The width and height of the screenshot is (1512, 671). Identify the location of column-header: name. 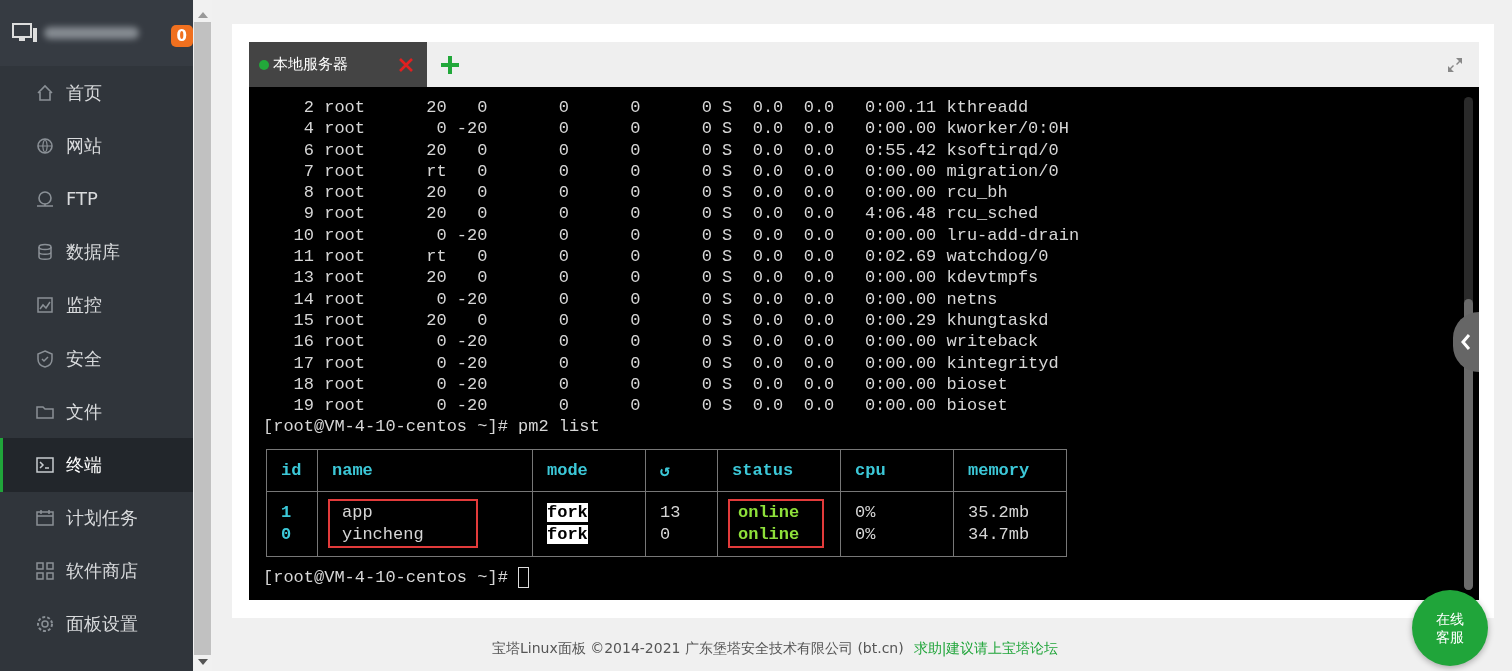
(425, 470).